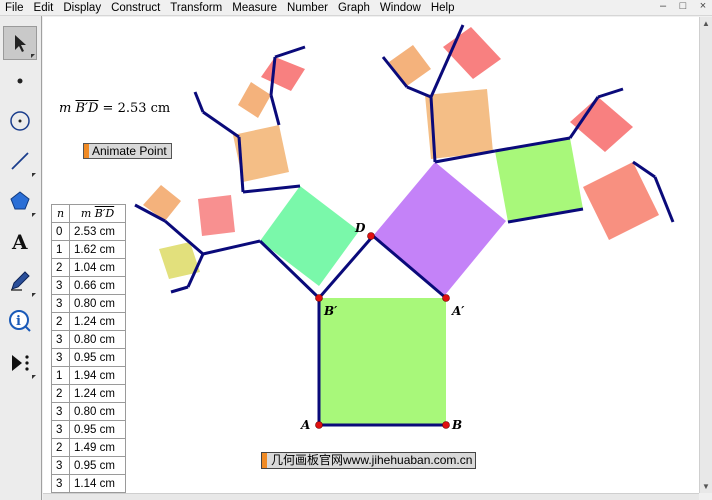  What do you see at coordinates (371, 496) in the screenshot?
I see `horizontal-scrollbar` at bounding box center [371, 496].